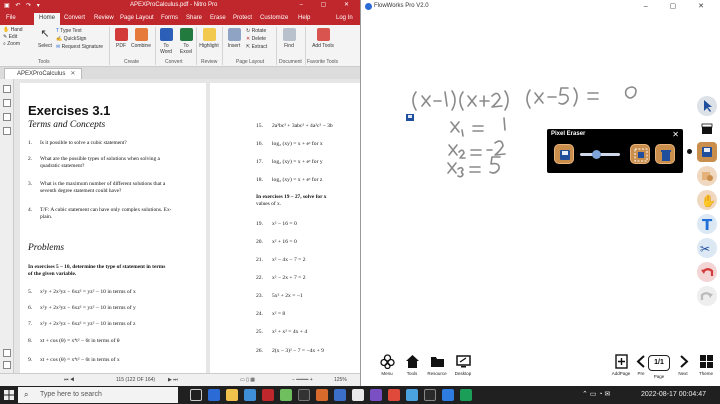  I want to click on group-label-document: Document, so click(290, 62).